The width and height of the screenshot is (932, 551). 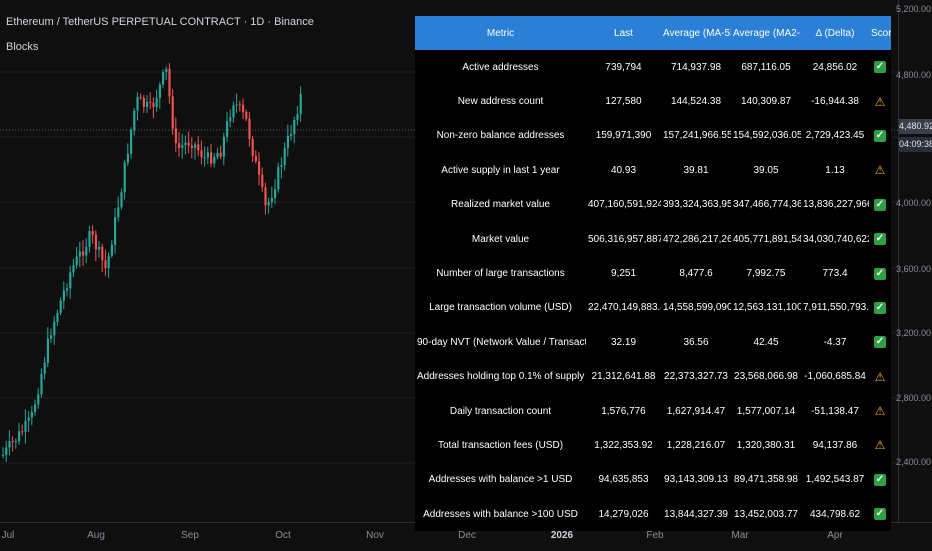 I want to click on price-label: 2,800.00, so click(x=913, y=398).